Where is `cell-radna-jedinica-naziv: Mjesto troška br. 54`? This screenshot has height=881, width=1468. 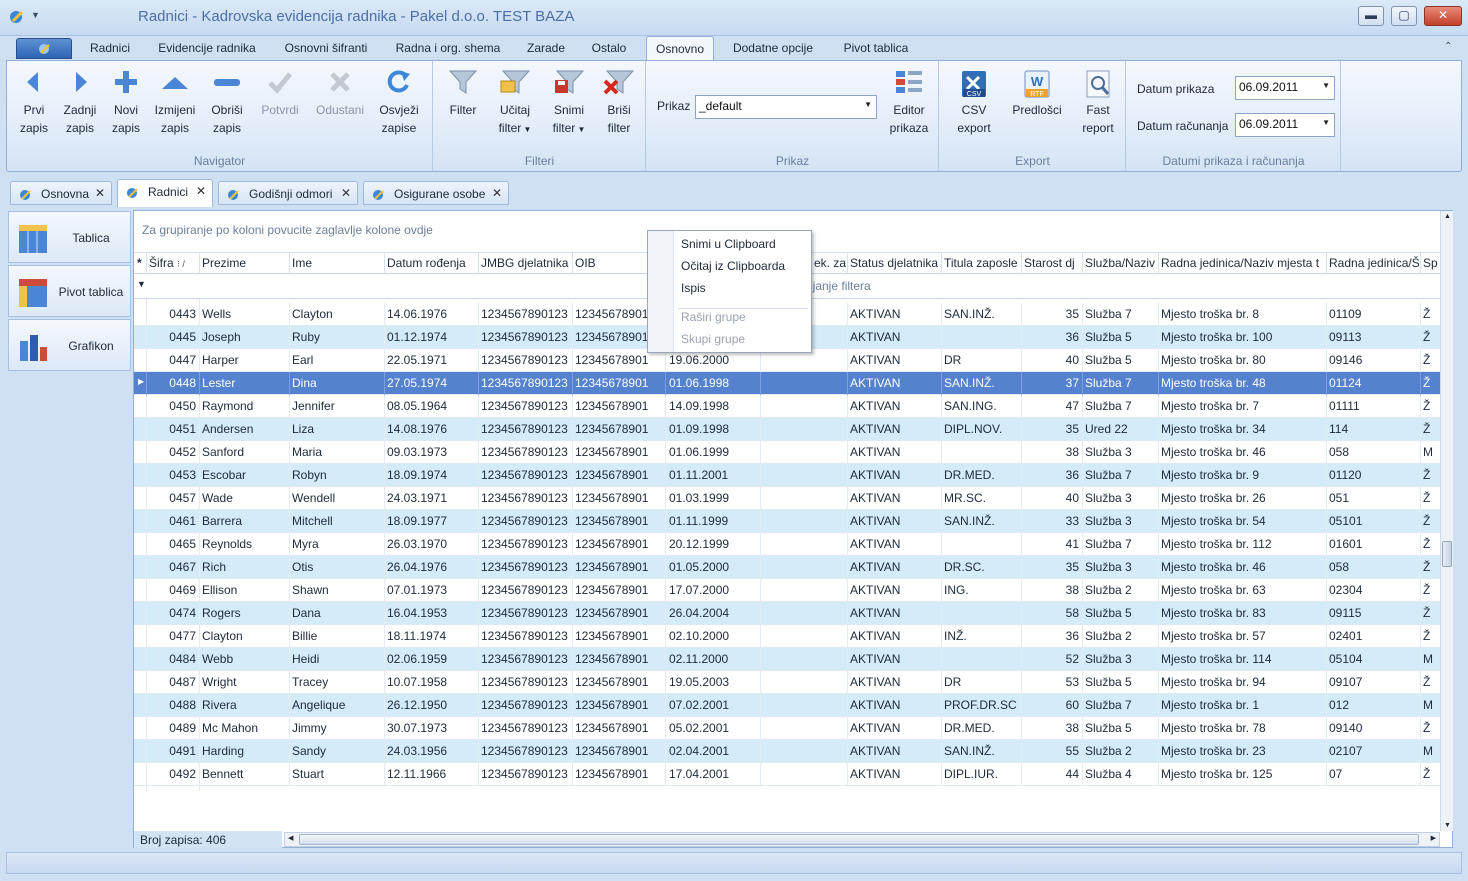
cell-radna-jedinica-naziv: Mjesto troška br. 54 is located at coordinates (1243, 521).